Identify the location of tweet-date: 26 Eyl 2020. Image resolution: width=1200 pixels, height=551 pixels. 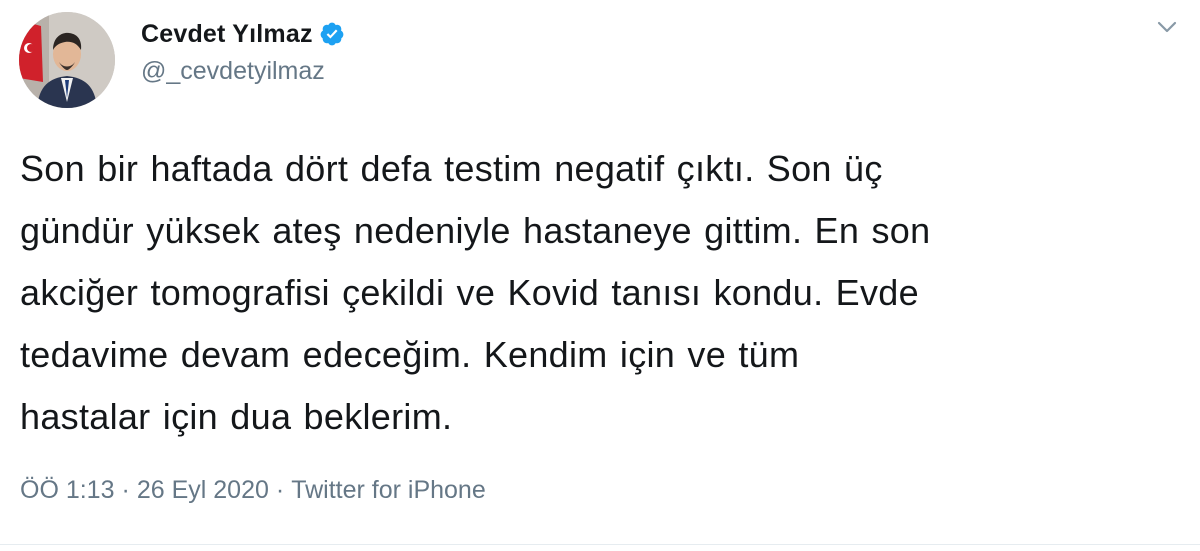
(203, 490).